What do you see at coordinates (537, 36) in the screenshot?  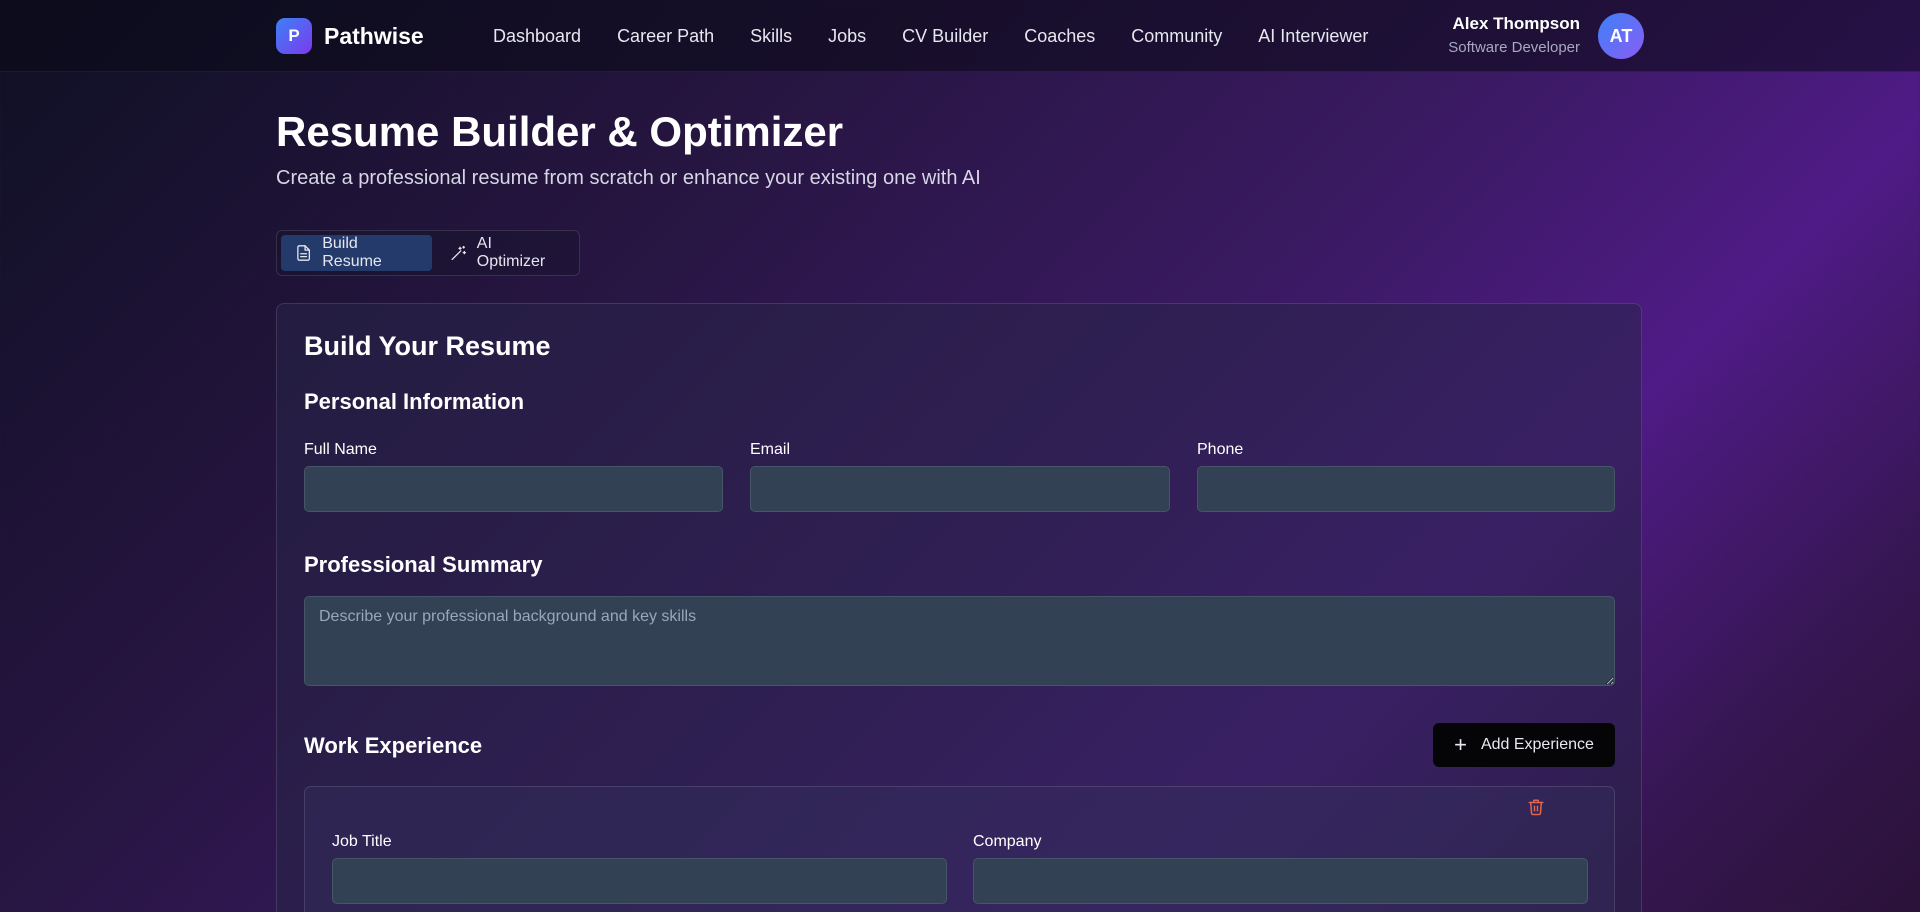 I see `nav-link-dashboard: Dashboard` at bounding box center [537, 36].